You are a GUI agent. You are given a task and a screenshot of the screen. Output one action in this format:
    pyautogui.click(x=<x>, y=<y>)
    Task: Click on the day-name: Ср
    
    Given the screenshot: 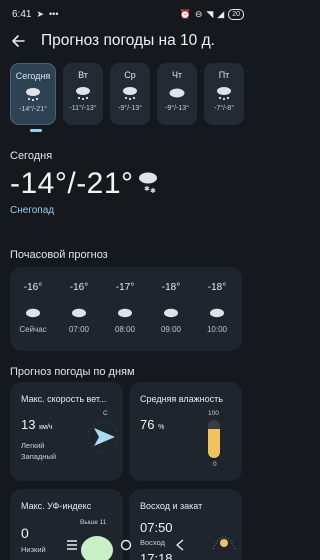 What is the action you would take?
    pyautogui.click(x=130, y=75)
    